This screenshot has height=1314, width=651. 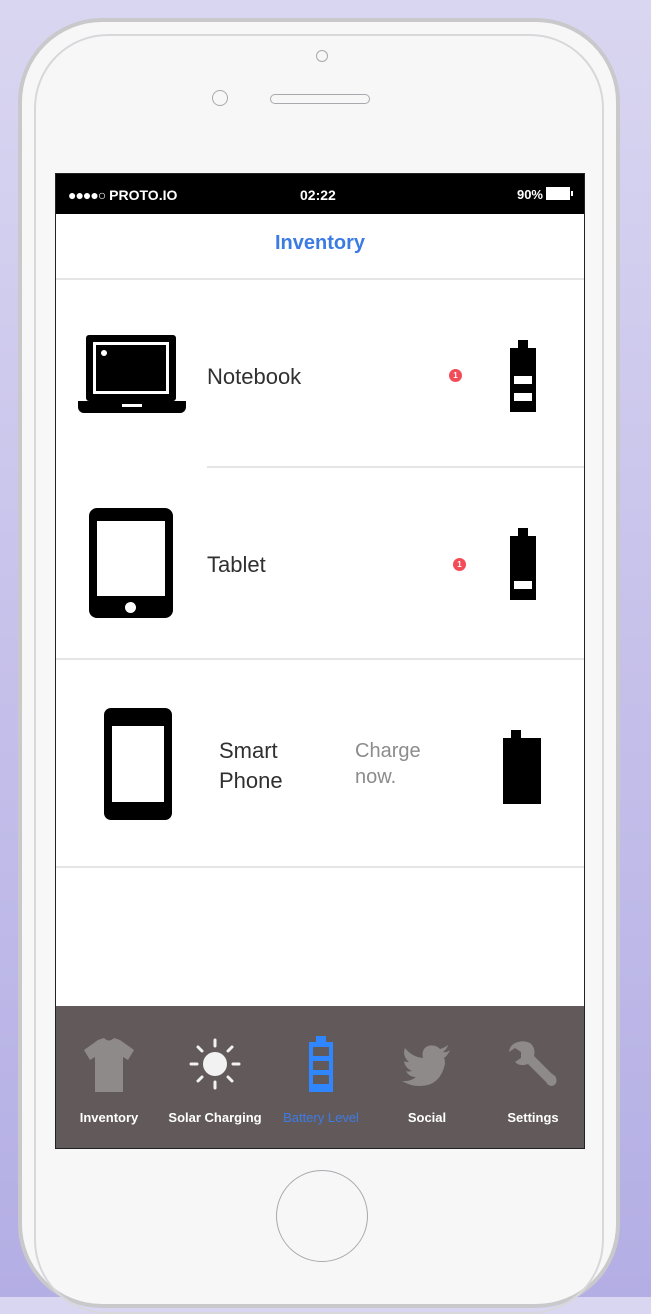 What do you see at coordinates (320, 243) in the screenshot?
I see `page-title: Inventory` at bounding box center [320, 243].